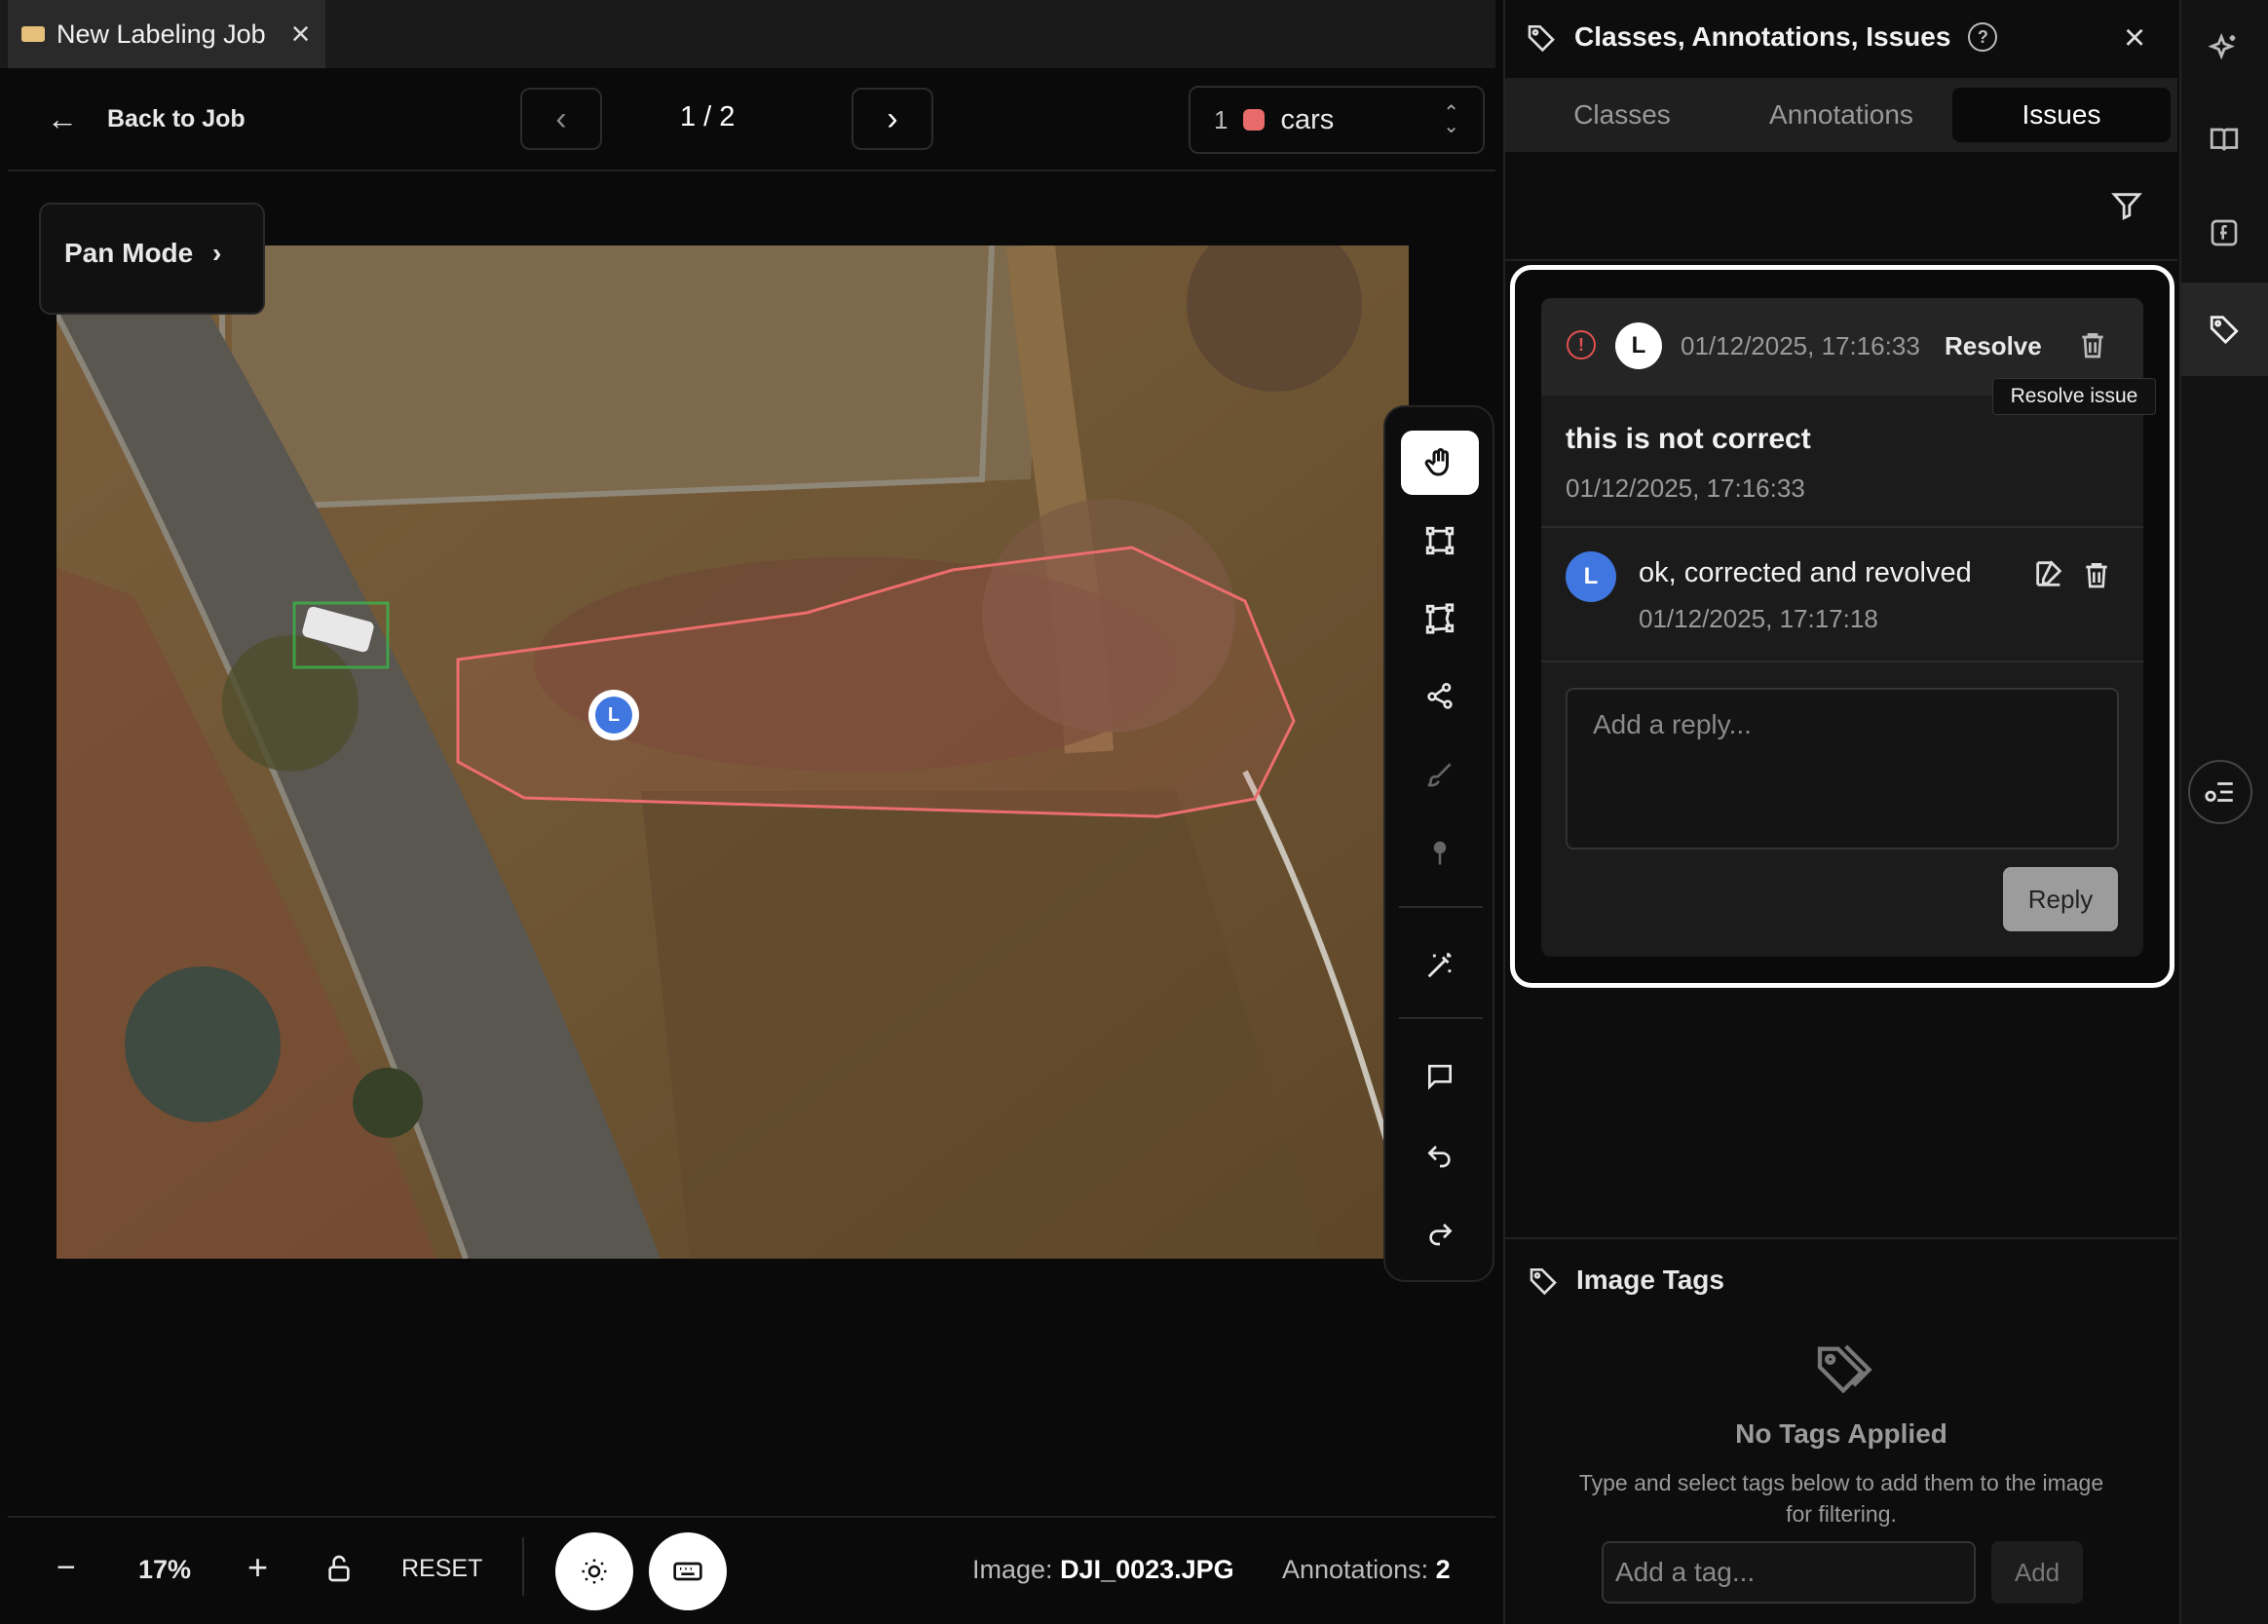 The width and height of the screenshot is (2268, 1624). I want to click on image-name-info: Image: DJI_0023.JPG, so click(1103, 1570).